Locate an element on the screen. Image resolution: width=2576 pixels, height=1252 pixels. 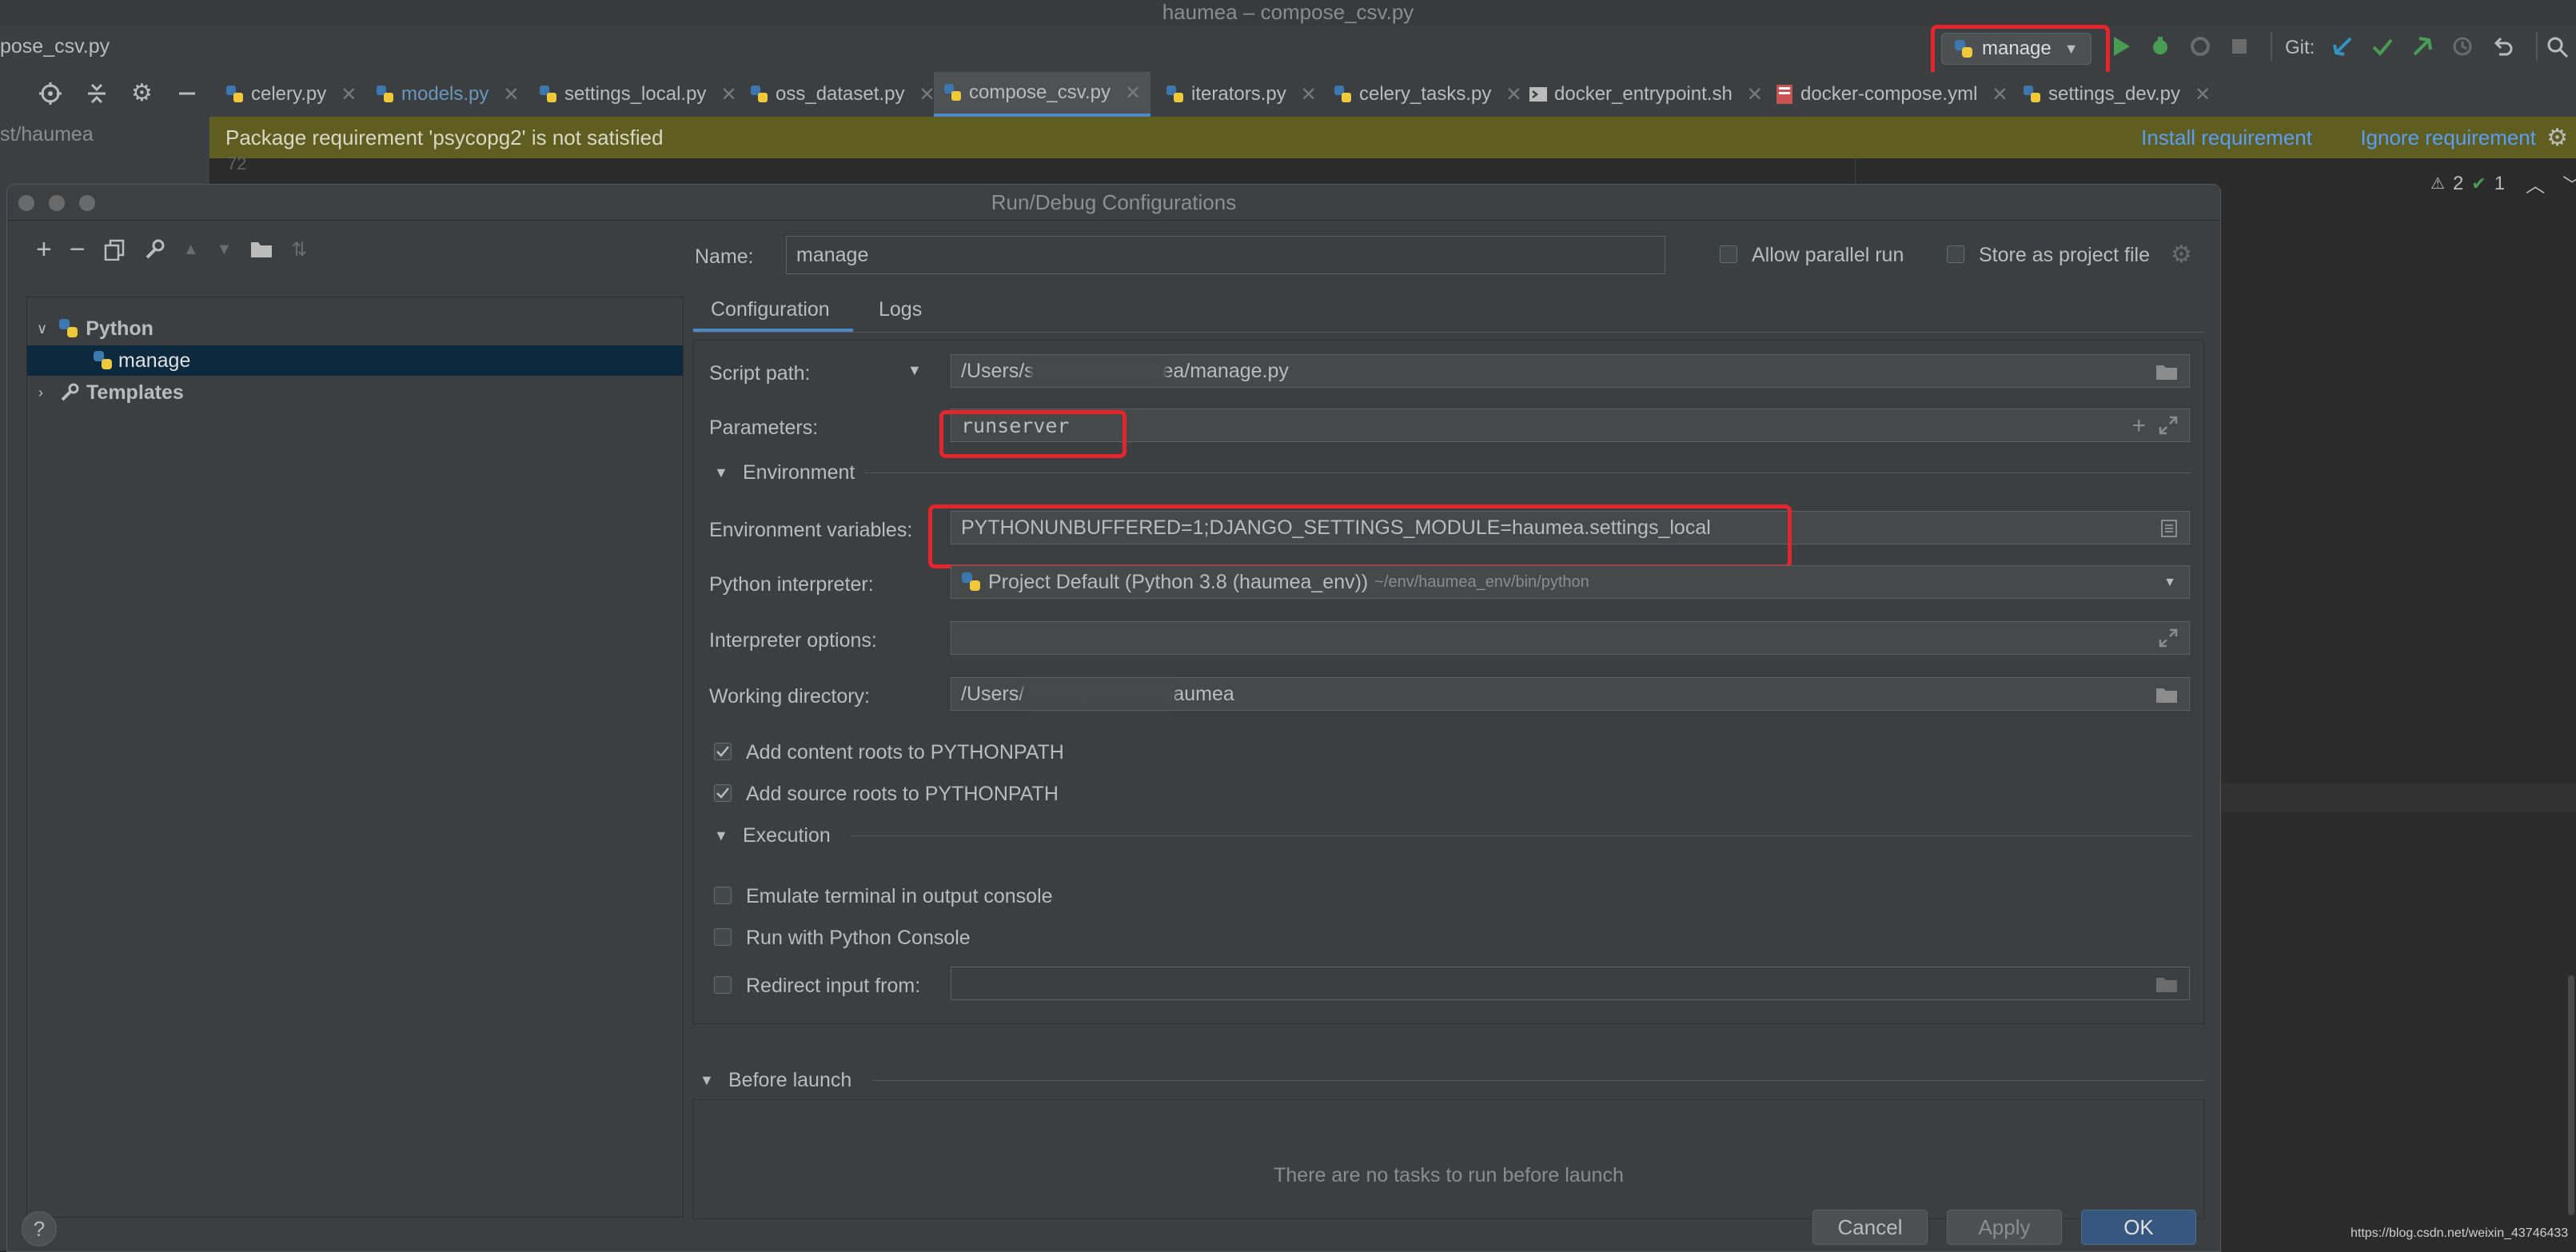
install-requirement-link: Install requirement is located at coordinates (2226, 138).